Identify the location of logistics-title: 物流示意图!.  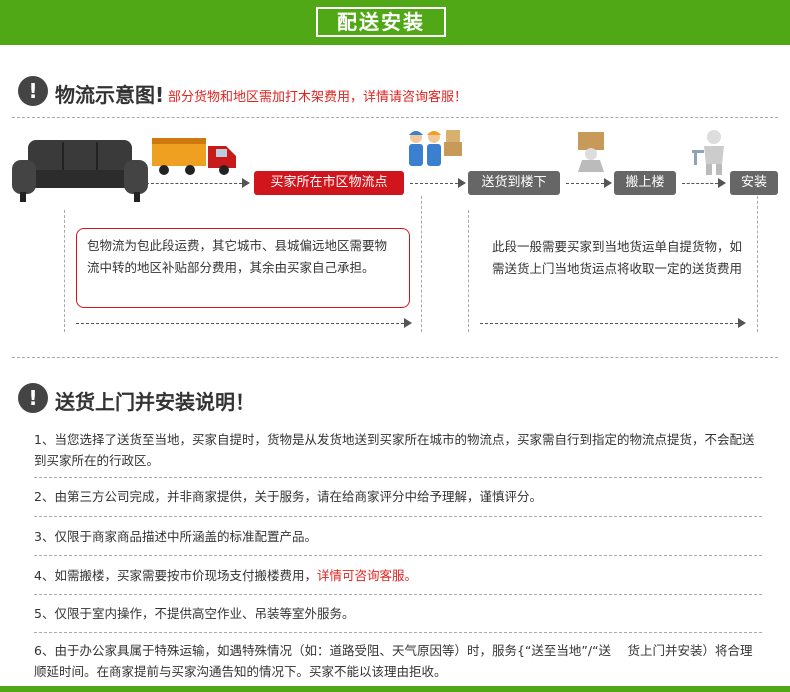
(110, 95).